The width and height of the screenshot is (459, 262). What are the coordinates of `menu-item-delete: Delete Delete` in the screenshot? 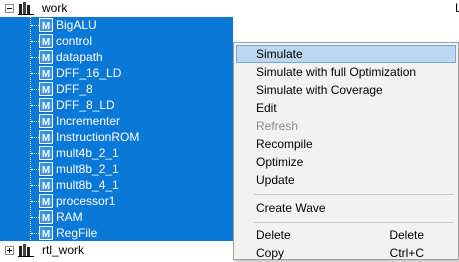 It's located at (346, 235).